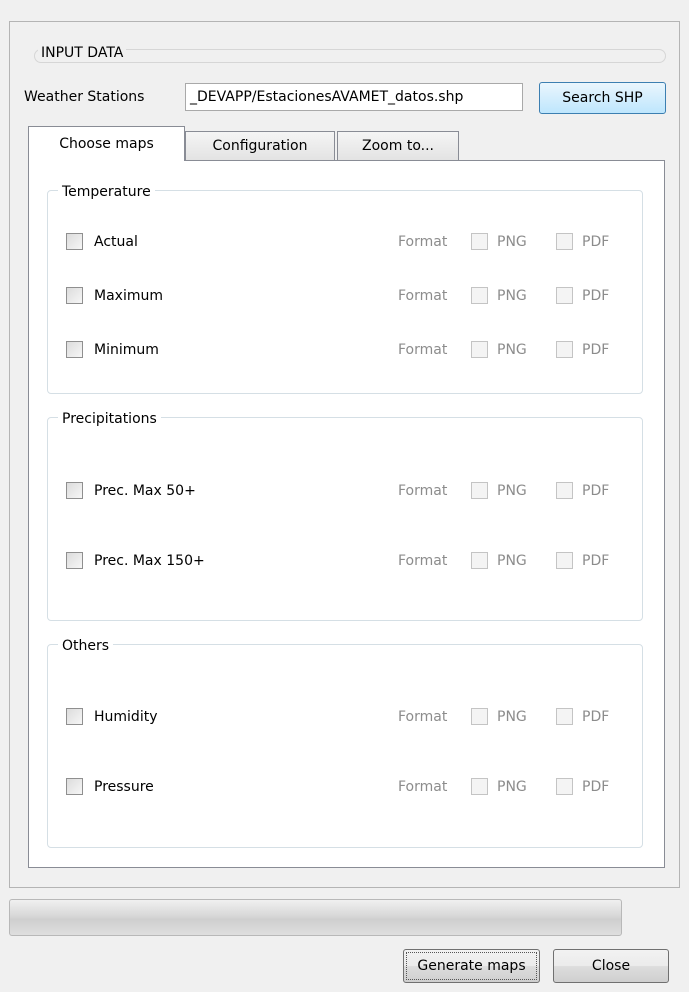 The height and width of the screenshot is (992, 689). What do you see at coordinates (611, 966) in the screenshot?
I see `close-button: Close` at bounding box center [611, 966].